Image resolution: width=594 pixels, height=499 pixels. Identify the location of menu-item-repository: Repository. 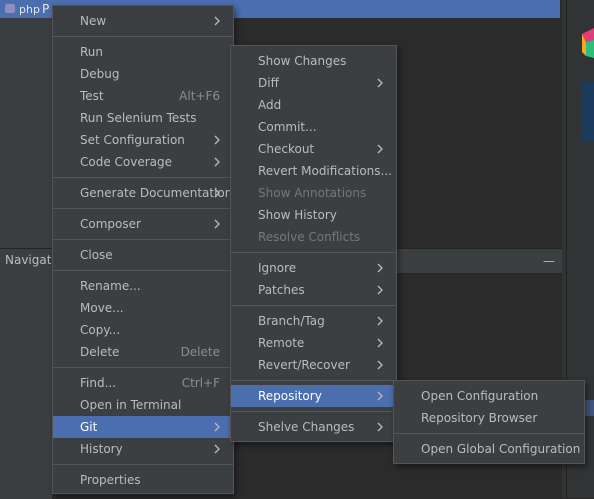
(313, 396).